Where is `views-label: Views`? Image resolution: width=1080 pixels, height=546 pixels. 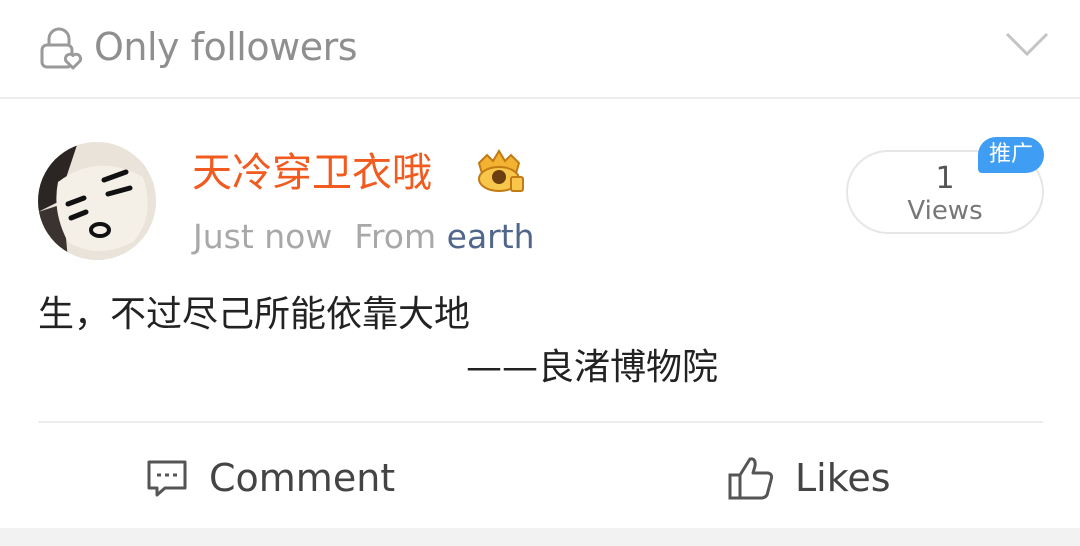
views-label: Views is located at coordinates (945, 211).